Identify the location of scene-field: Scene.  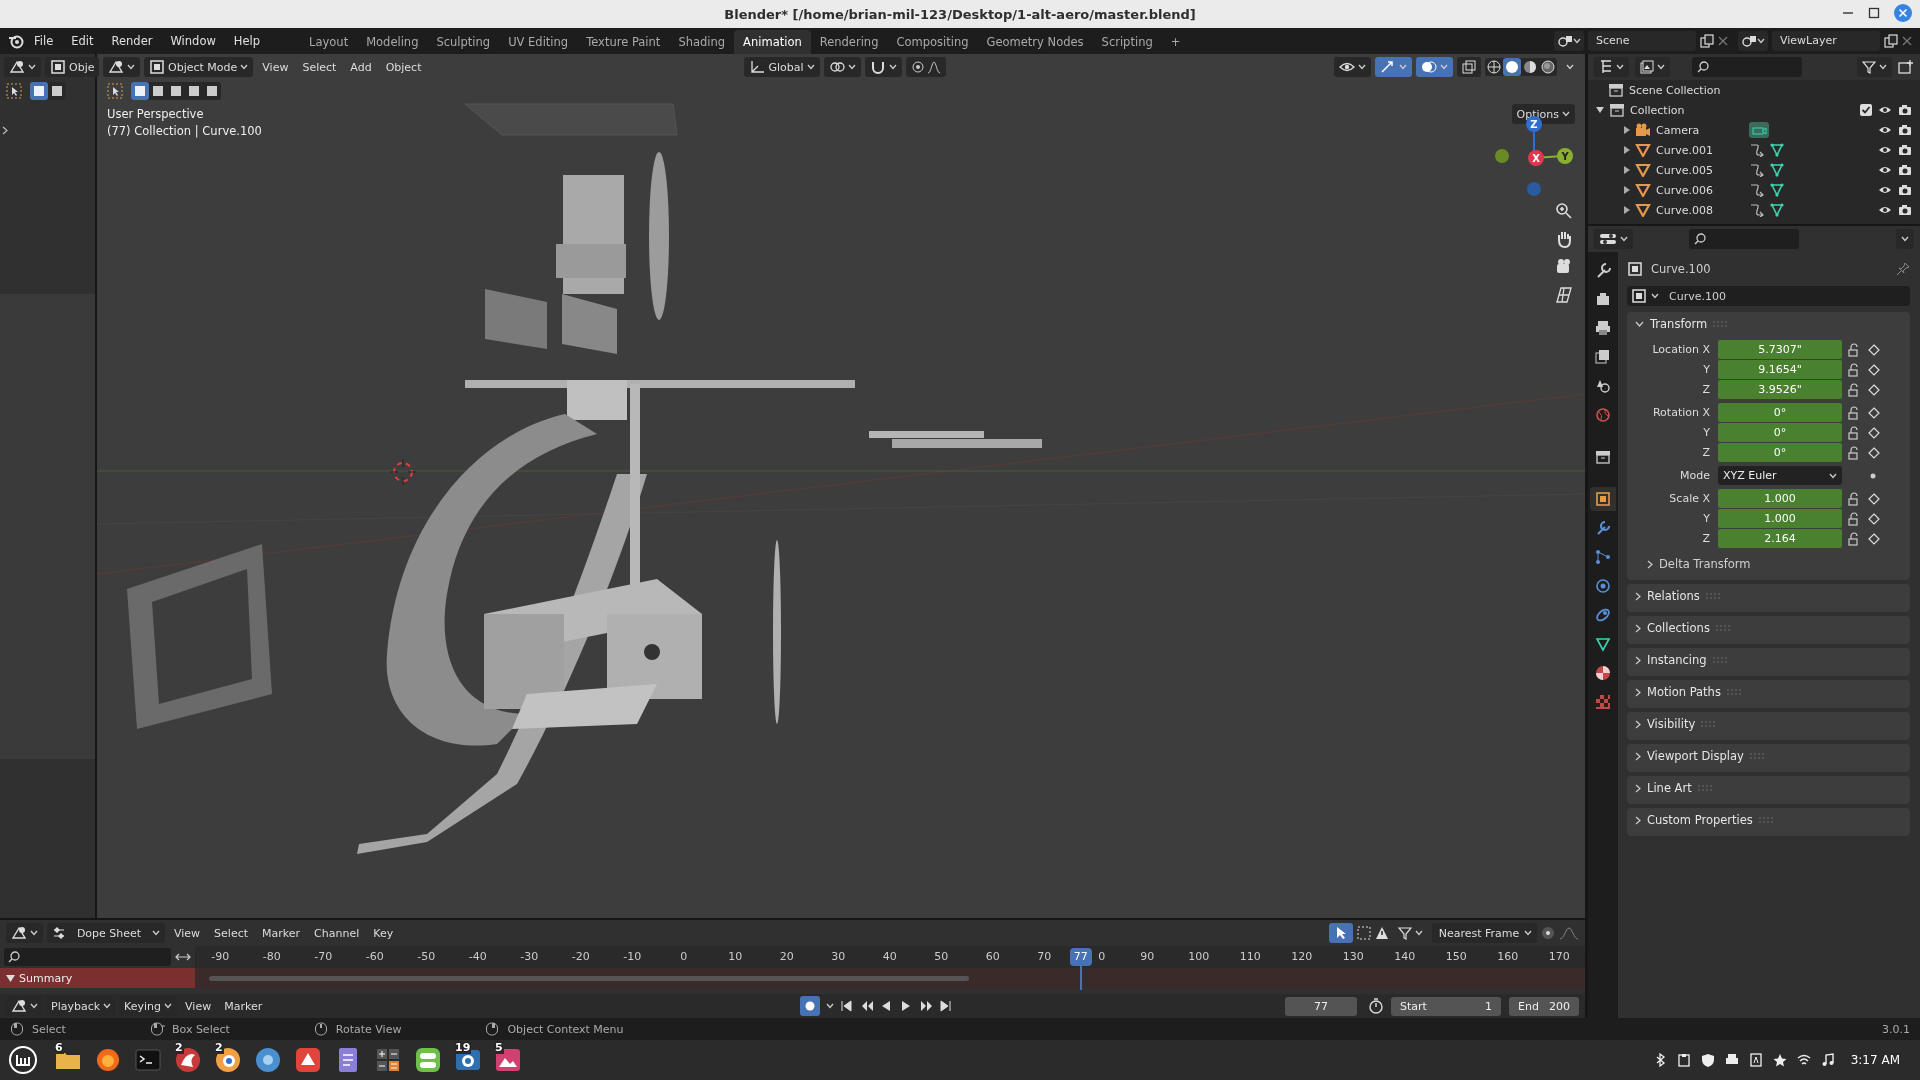
(1642, 41).